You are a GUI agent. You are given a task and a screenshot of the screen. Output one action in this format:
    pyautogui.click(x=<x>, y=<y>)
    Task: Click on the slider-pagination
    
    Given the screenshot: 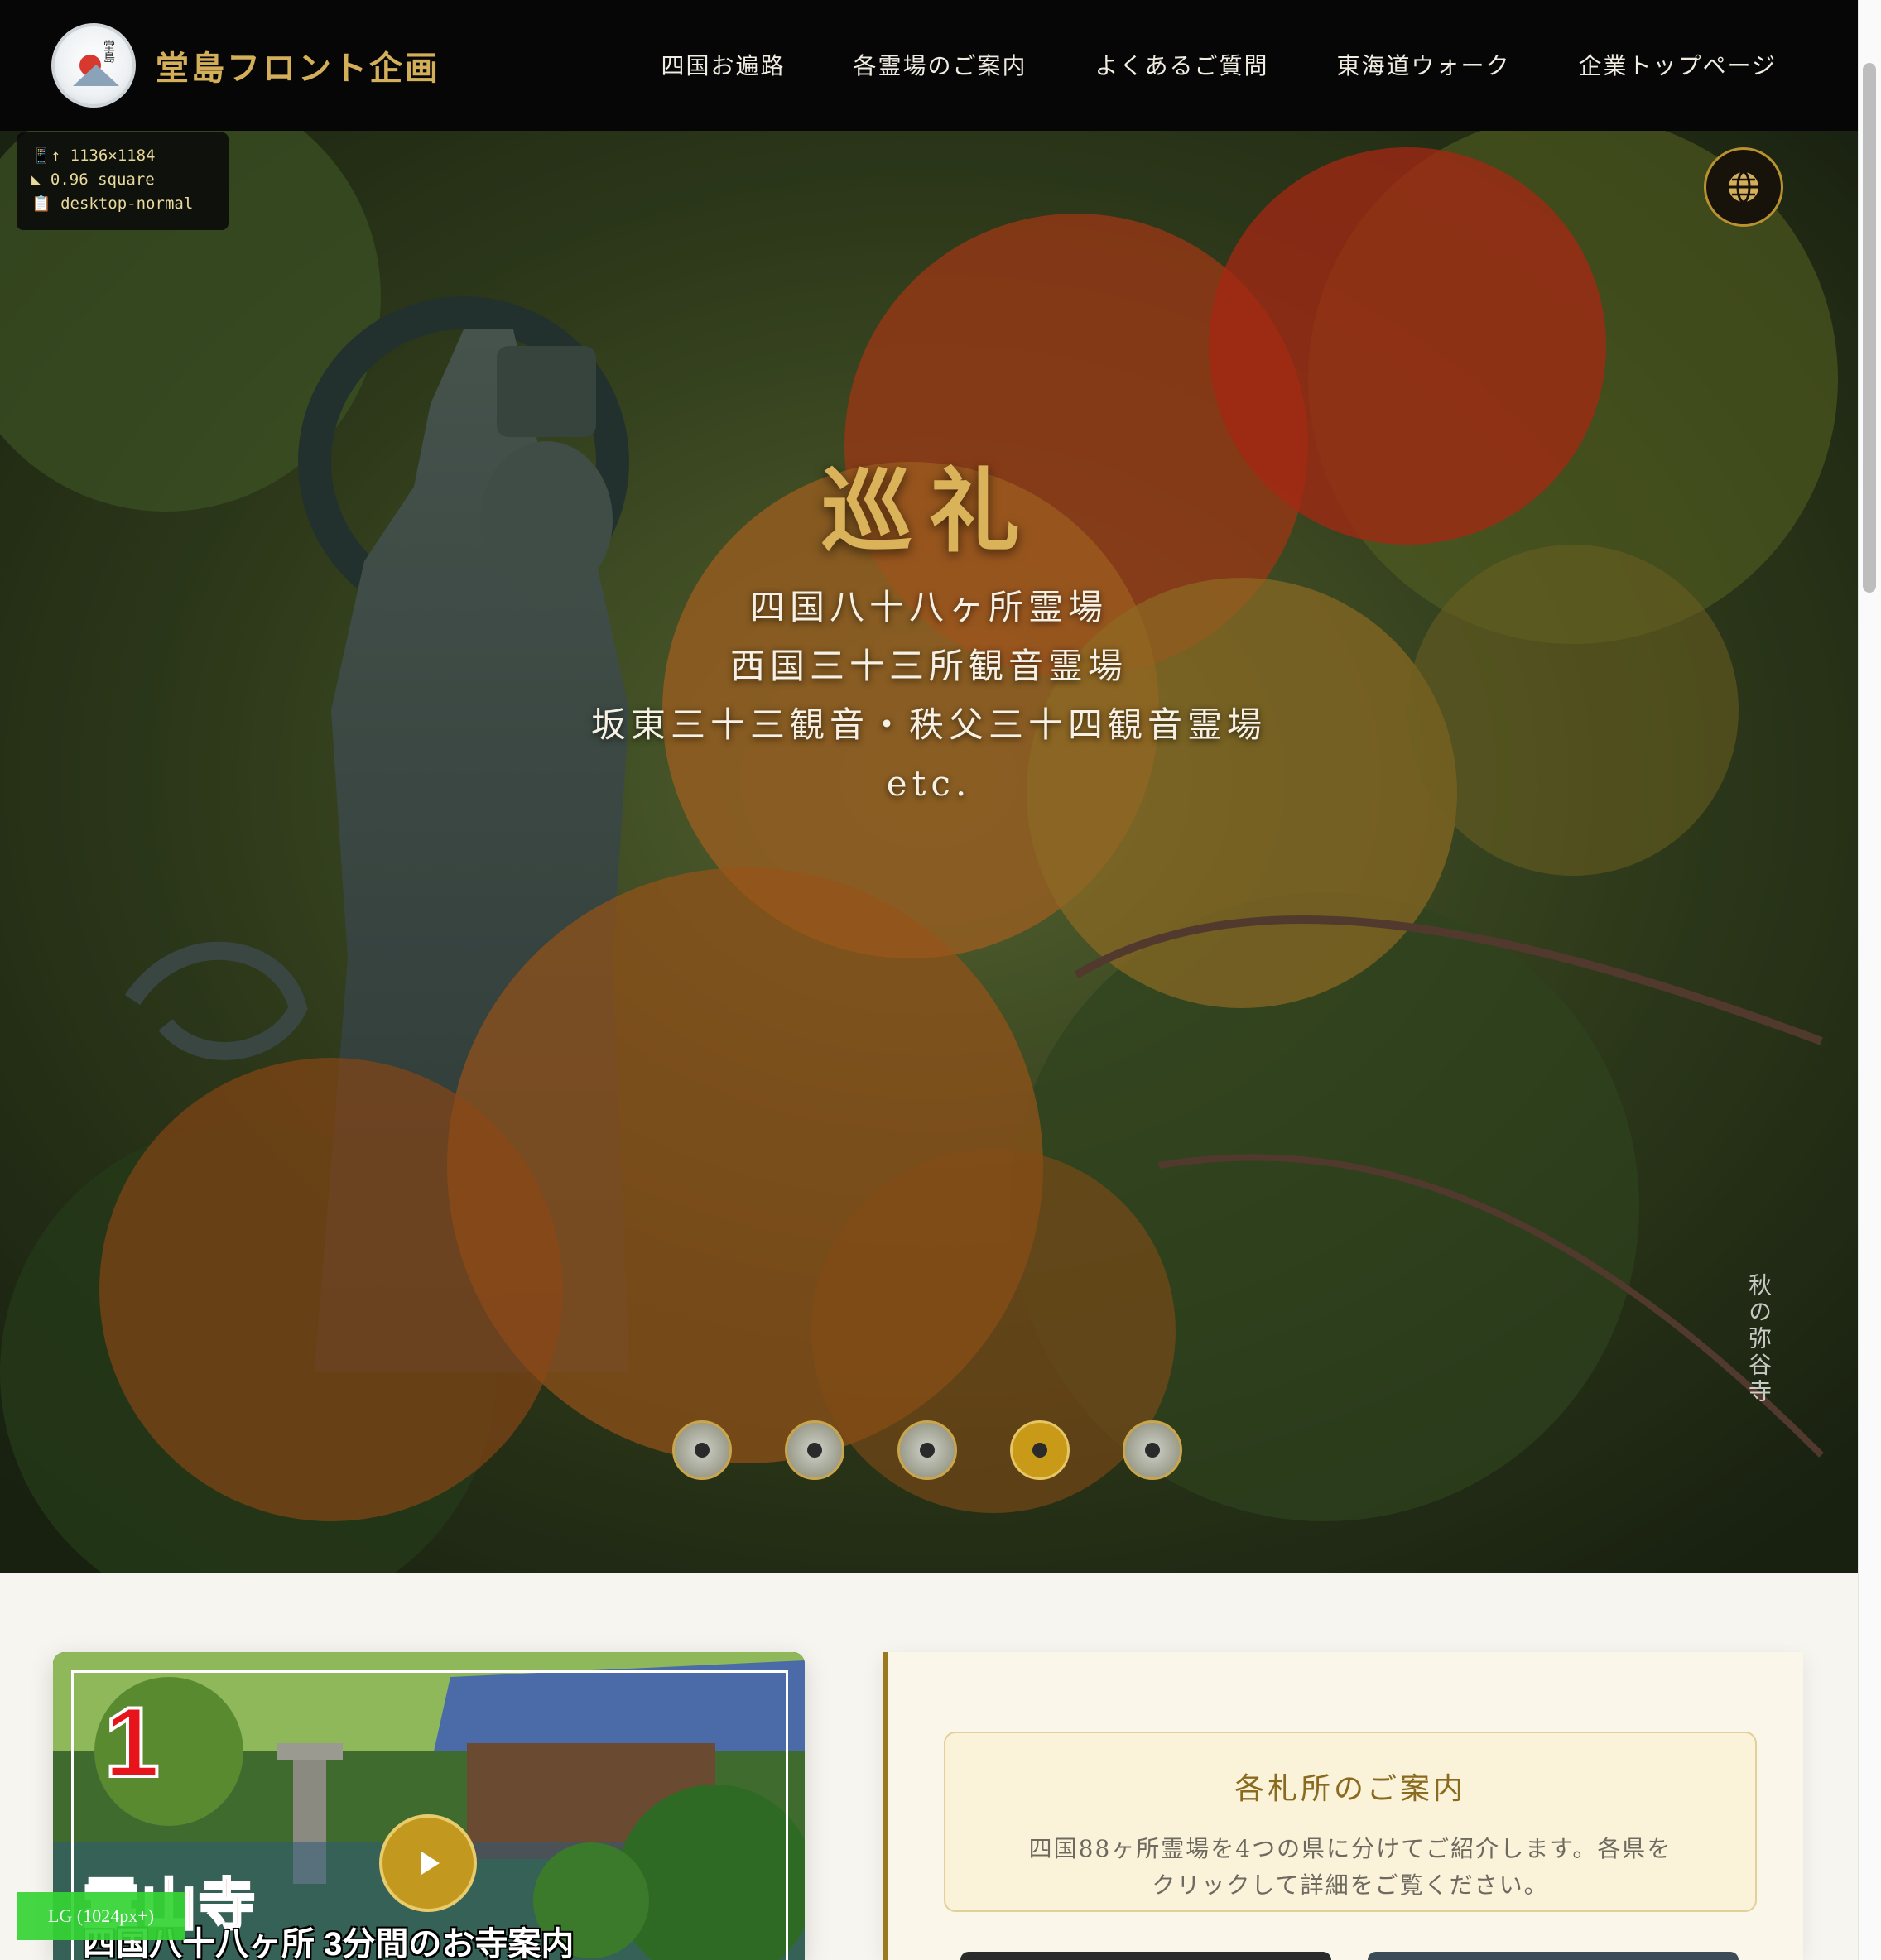 What is the action you would take?
    pyautogui.click(x=927, y=1450)
    